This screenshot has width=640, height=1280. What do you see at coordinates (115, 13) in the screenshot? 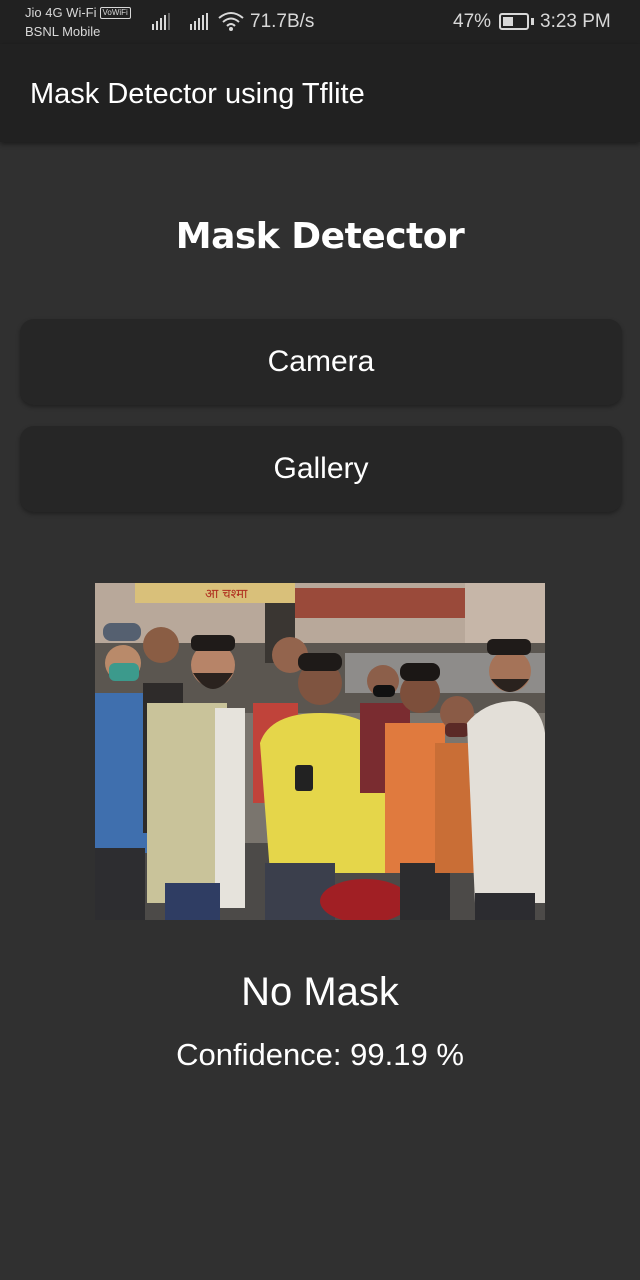
I see `vowifi-badge: VoWiFi` at bounding box center [115, 13].